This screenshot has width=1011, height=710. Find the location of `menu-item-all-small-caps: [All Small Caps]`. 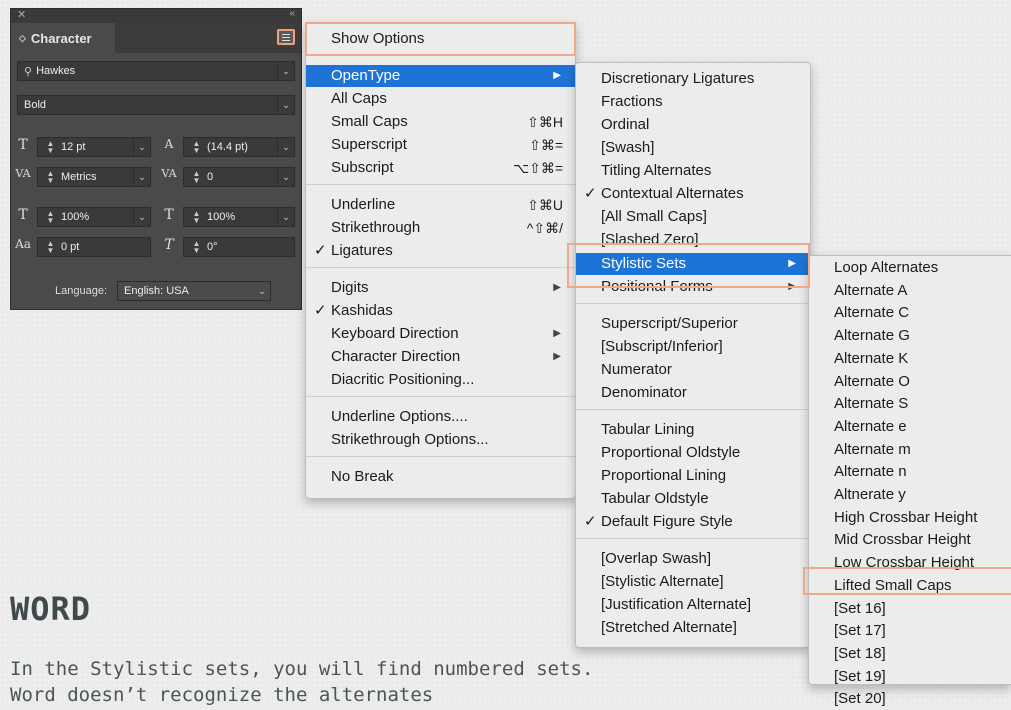

menu-item-all-small-caps: [All Small Caps] is located at coordinates (693, 217).